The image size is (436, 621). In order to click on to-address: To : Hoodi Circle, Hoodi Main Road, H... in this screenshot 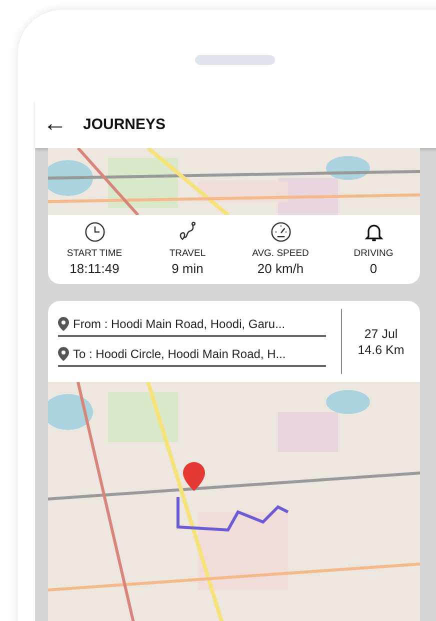, I will do `click(179, 353)`.